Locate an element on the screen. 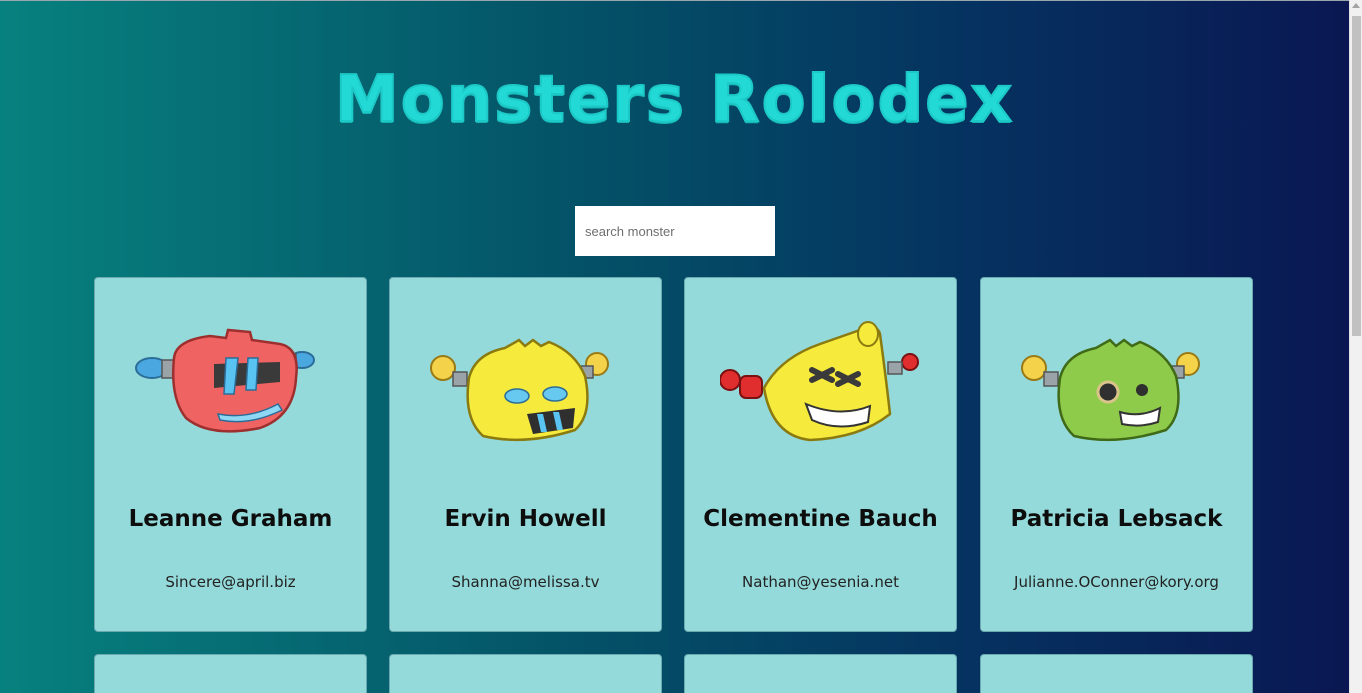  search-input is located at coordinates (675, 231).